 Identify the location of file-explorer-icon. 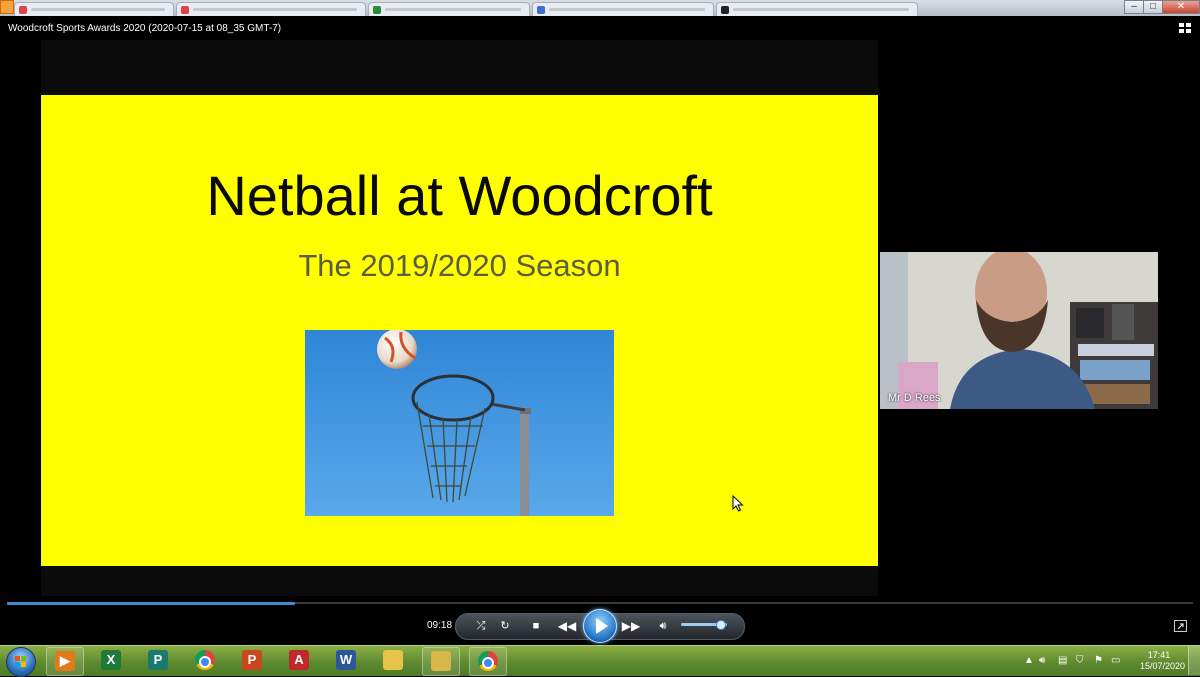
(393, 660).